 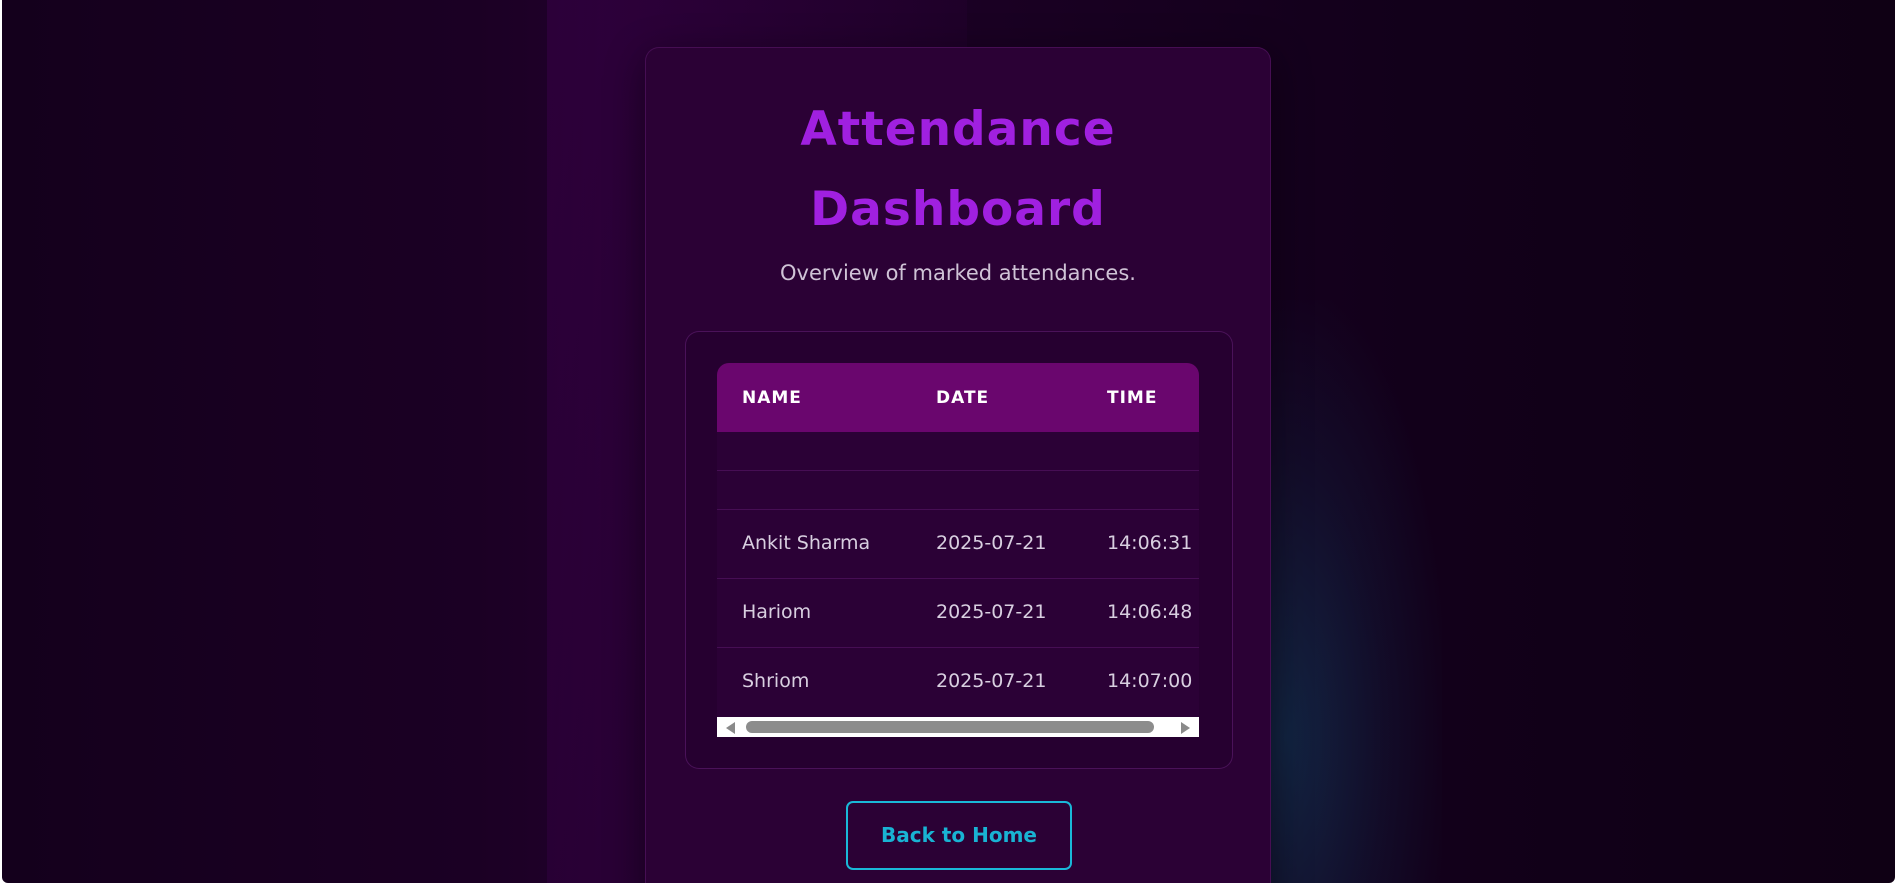 What do you see at coordinates (958, 170) in the screenshot?
I see `page-title: Attendance Dashboard` at bounding box center [958, 170].